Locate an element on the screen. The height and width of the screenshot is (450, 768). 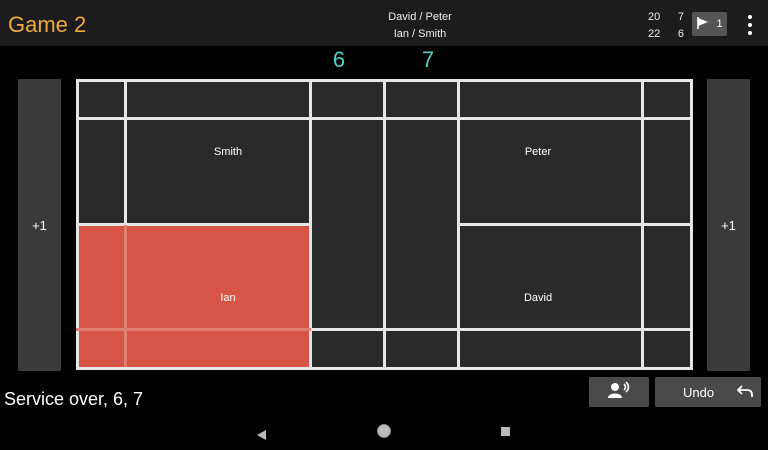
player-top-right: Peter is located at coordinates (538, 152).